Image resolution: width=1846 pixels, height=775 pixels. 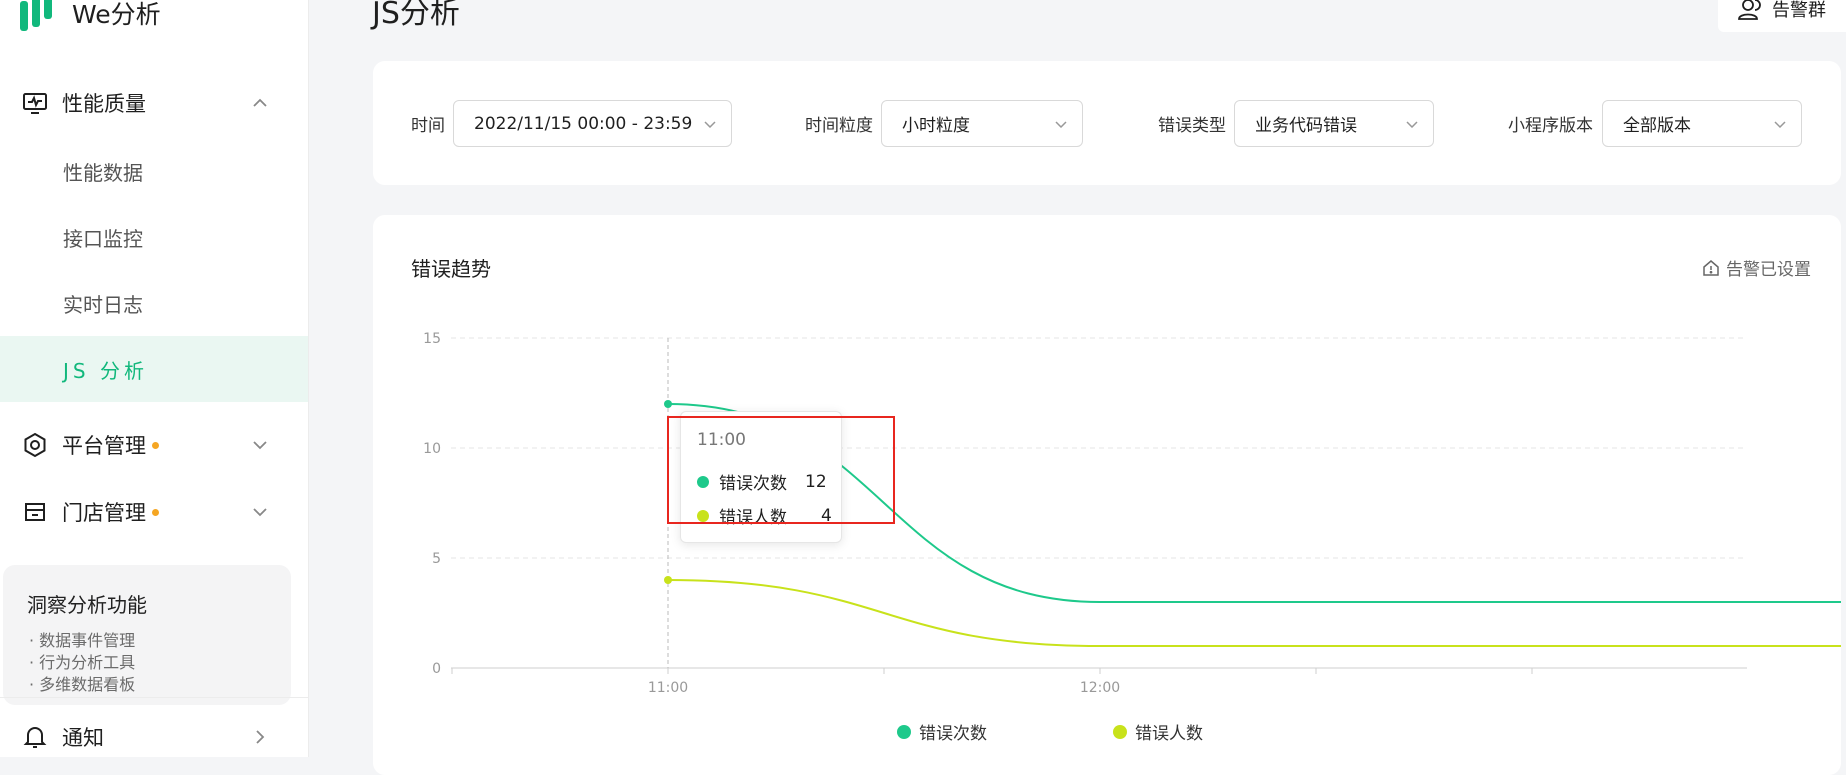 What do you see at coordinates (1192, 125) in the screenshot?
I see `filter-error-type-label: 错误类型` at bounding box center [1192, 125].